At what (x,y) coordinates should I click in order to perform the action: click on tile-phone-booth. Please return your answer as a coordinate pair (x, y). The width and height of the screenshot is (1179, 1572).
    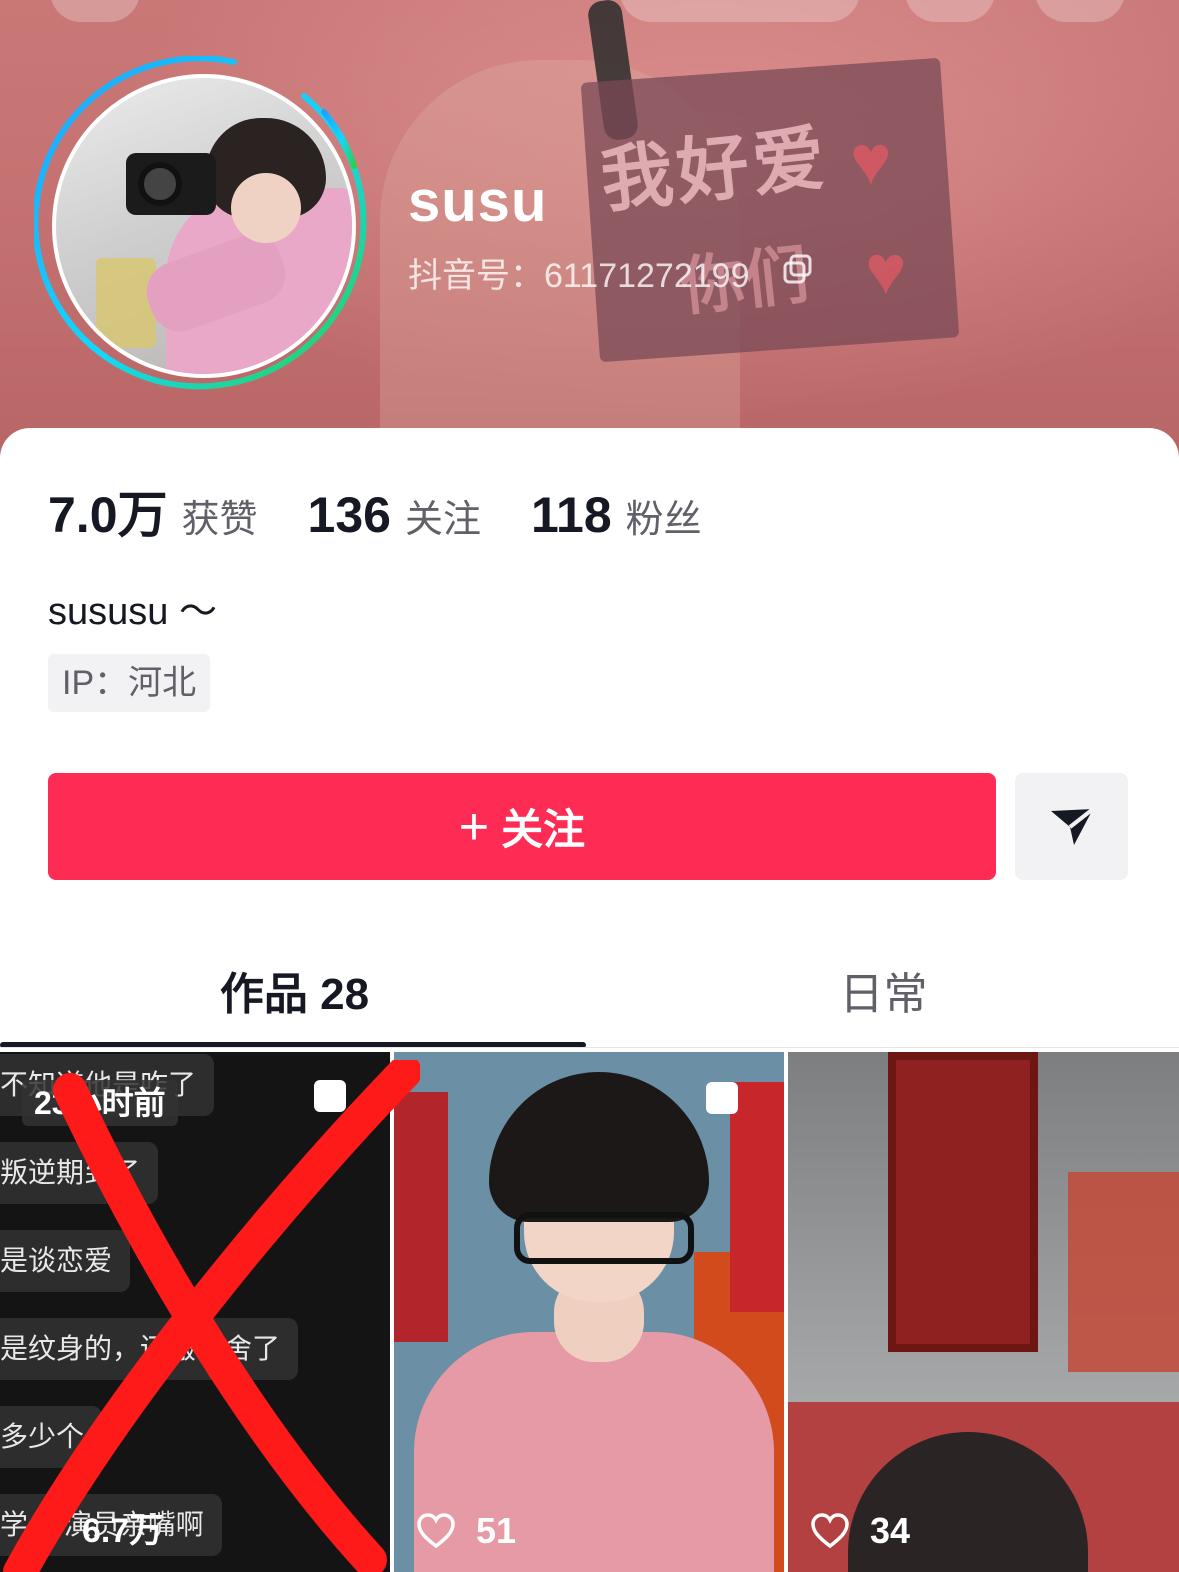
    Looking at the image, I should click on (963, 1202).